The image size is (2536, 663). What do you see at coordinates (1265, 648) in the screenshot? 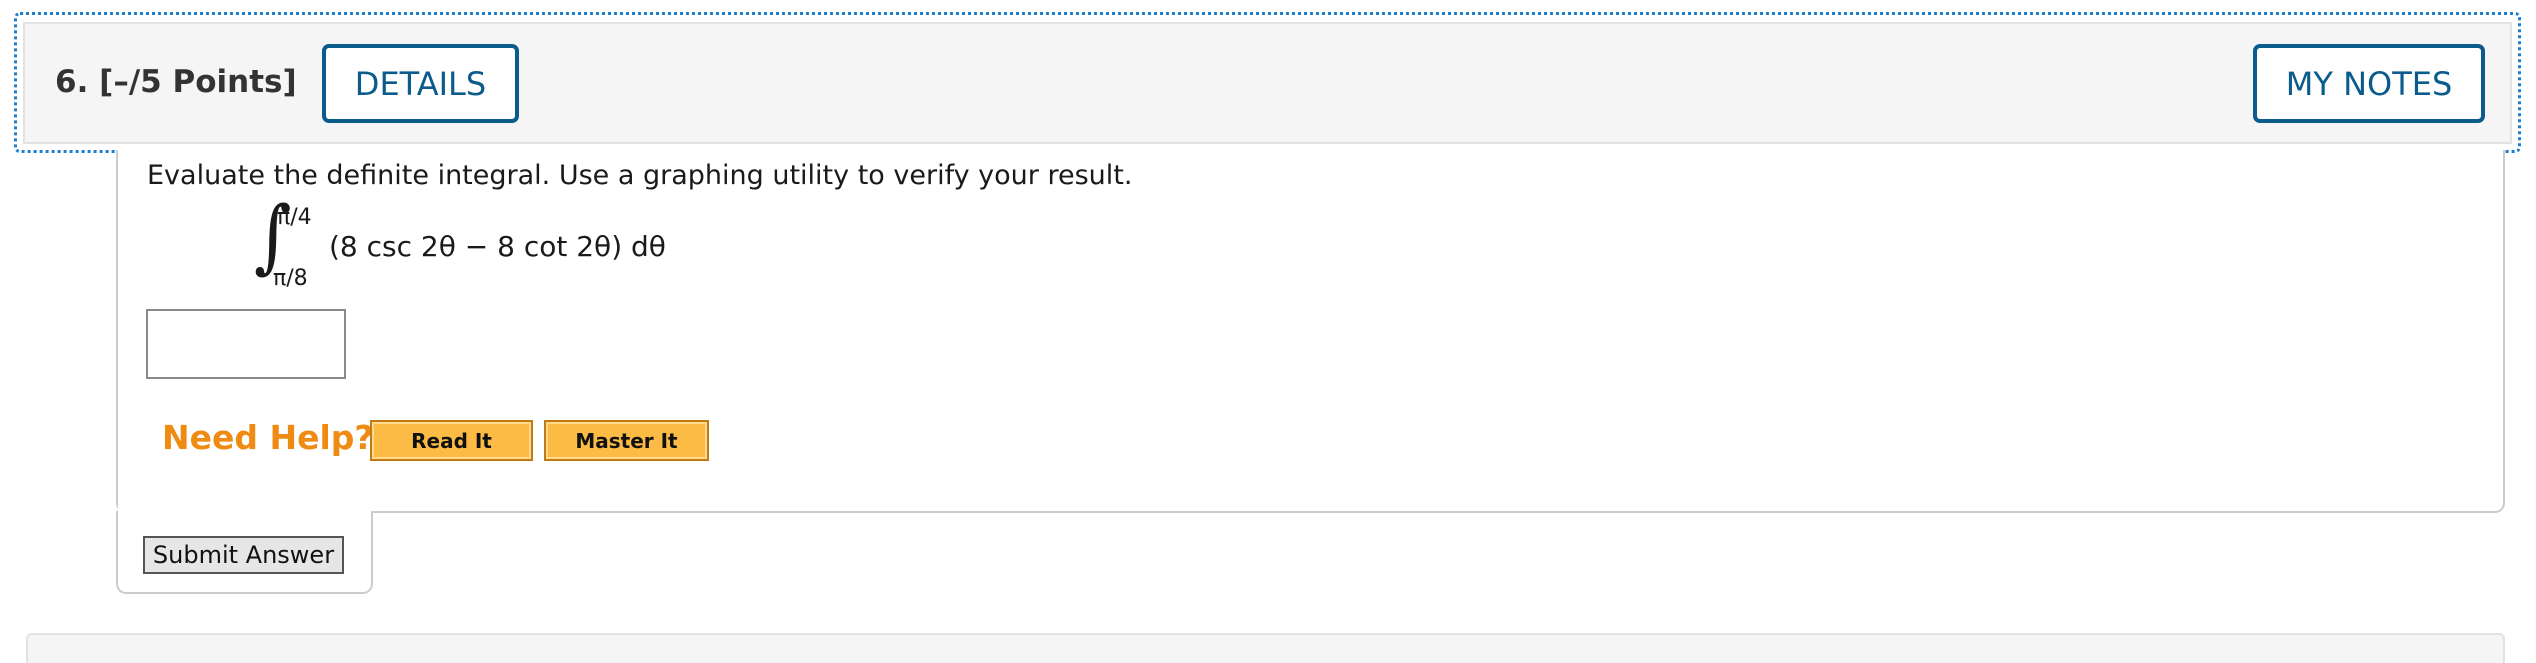
I see `next-question-header` at bounding box center [1265, 648].